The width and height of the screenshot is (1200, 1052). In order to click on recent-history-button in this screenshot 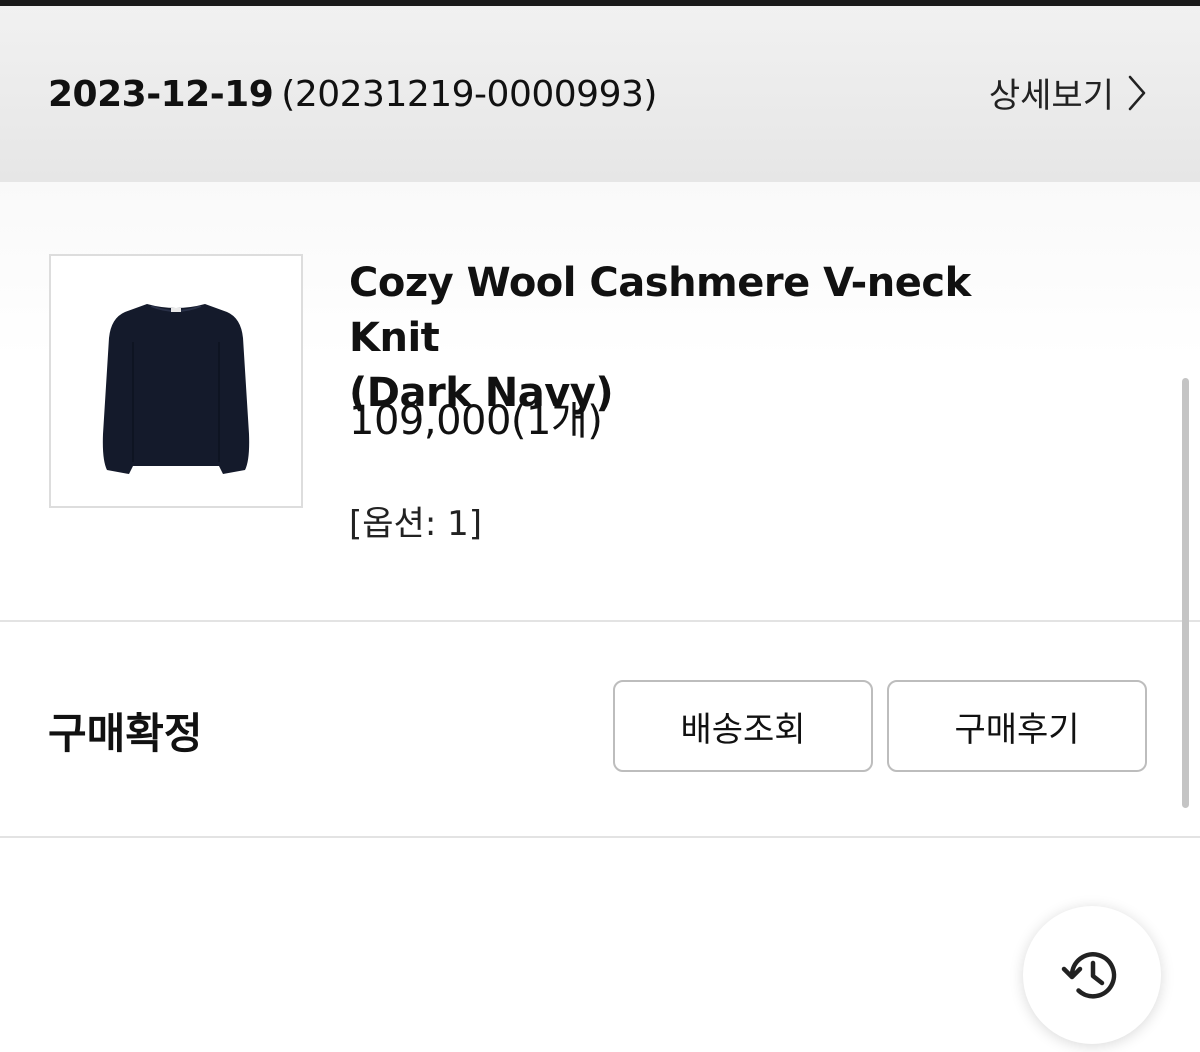, I will do `click(1092, 975)`.